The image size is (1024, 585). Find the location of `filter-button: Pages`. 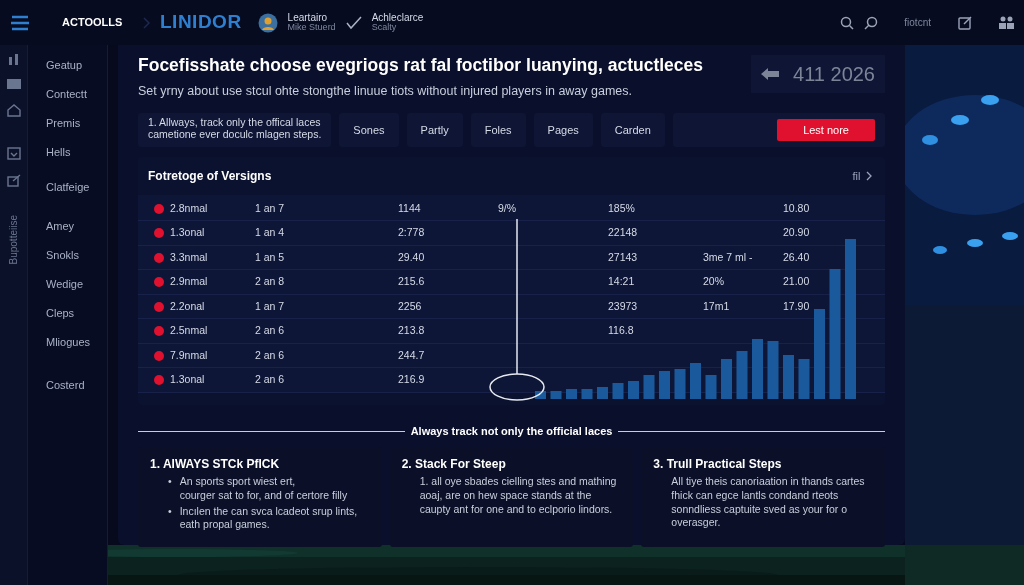

filter-button: Pages is located at coordinates (563, 129).